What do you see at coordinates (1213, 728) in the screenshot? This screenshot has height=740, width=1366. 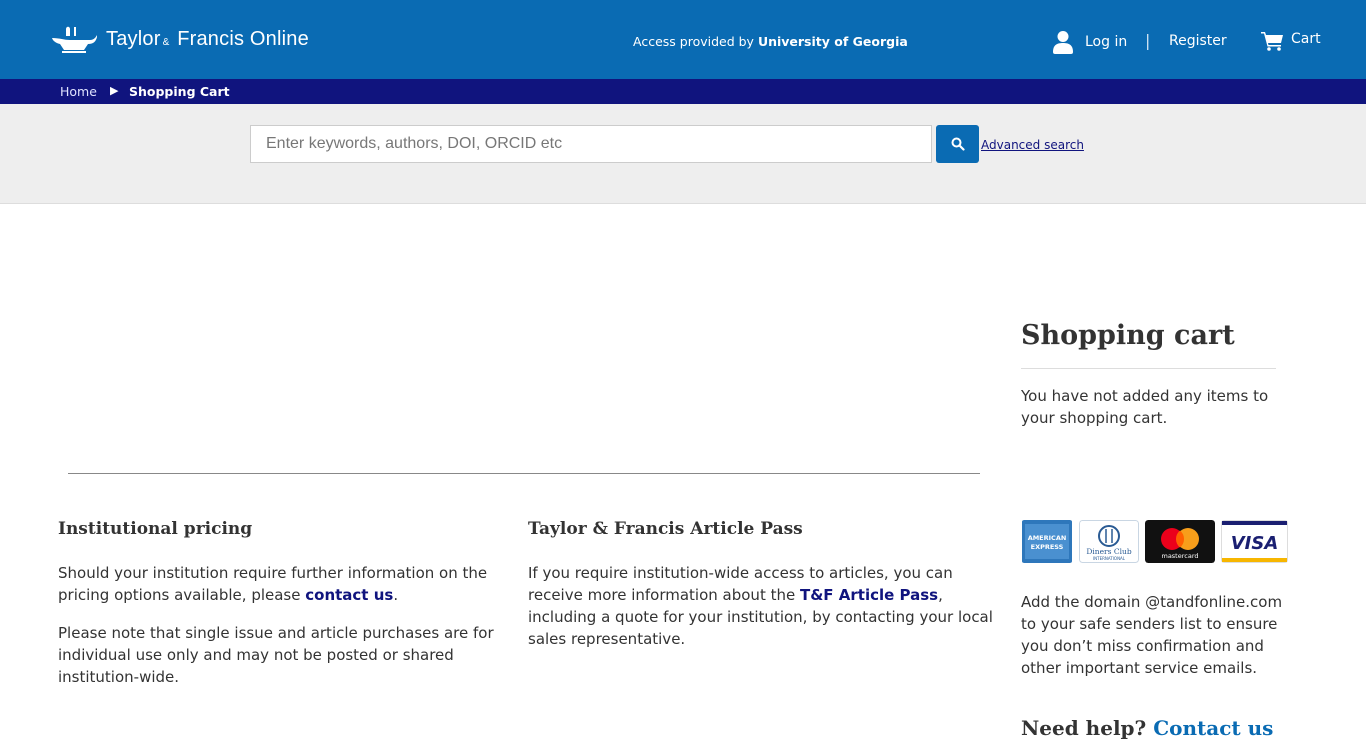 I see `contact-us-help-link: Contact us` at bounding box center [1213, 728].